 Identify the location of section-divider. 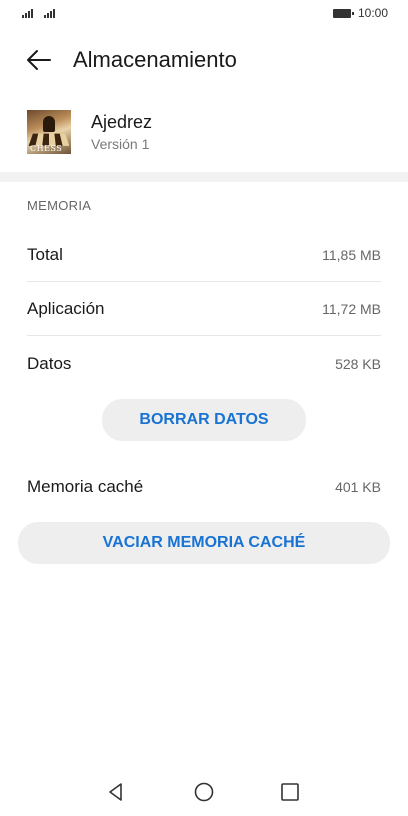
(204, 177).